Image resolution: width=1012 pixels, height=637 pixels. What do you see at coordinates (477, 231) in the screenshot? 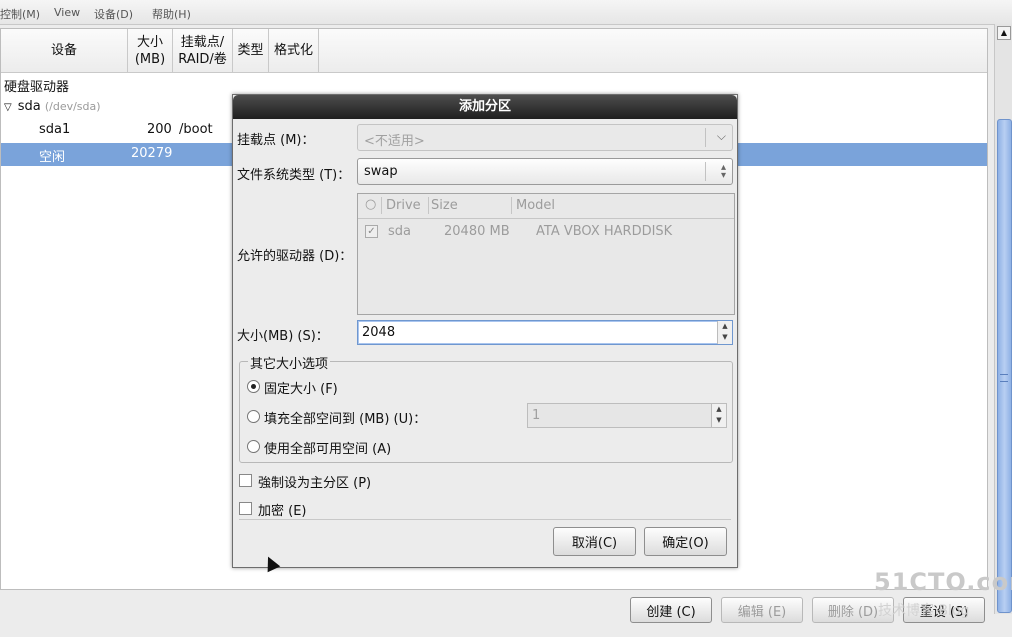
I see `drive-size: 20480 MB` at bounding box center [477, 231].